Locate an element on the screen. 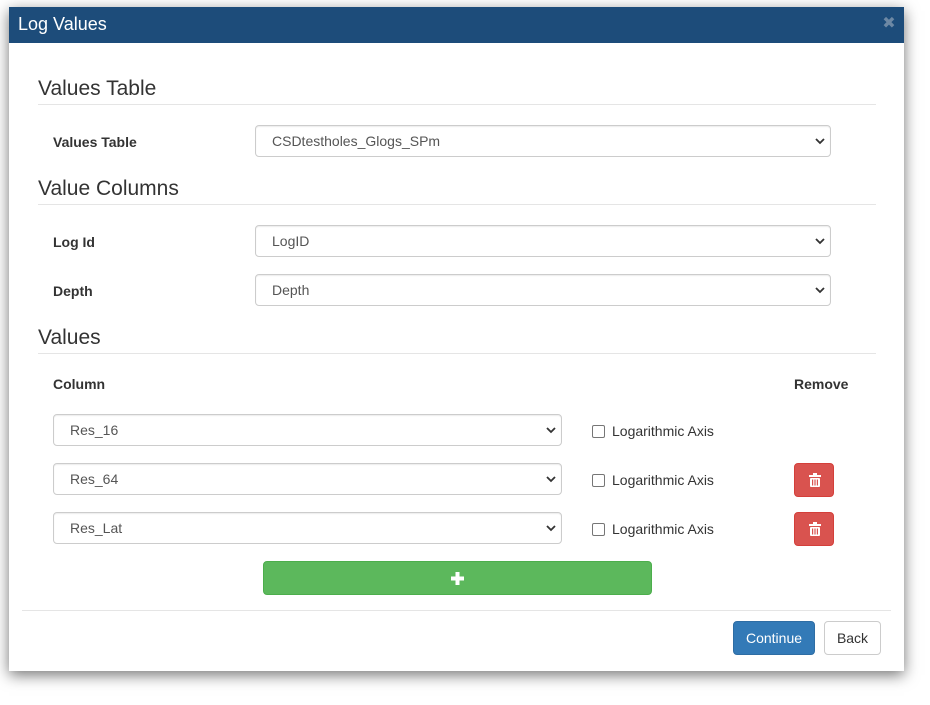 The width and height of the screenshot is (930, 705). plus-icon is located at coordinates (457, 578).